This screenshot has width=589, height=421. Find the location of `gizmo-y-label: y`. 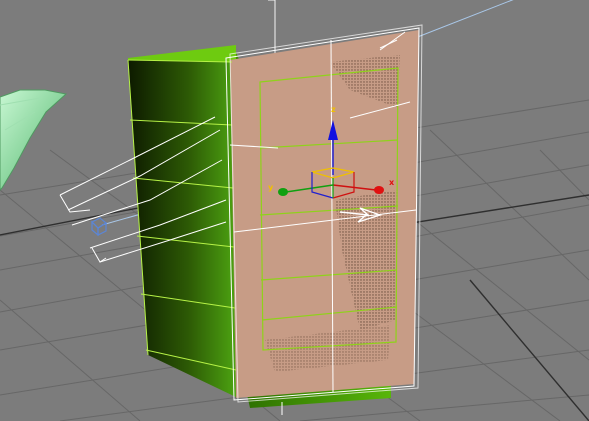

gizmo-y-label: y is located at coordinates (271, 187).